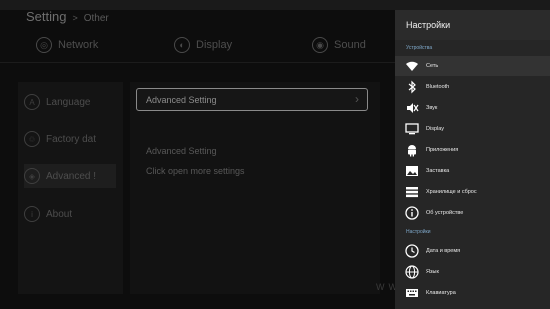  What do you see at coordinates (46, 16) in the screenshot?
I see `page-title: Setting` at bounding box center [46, 16].